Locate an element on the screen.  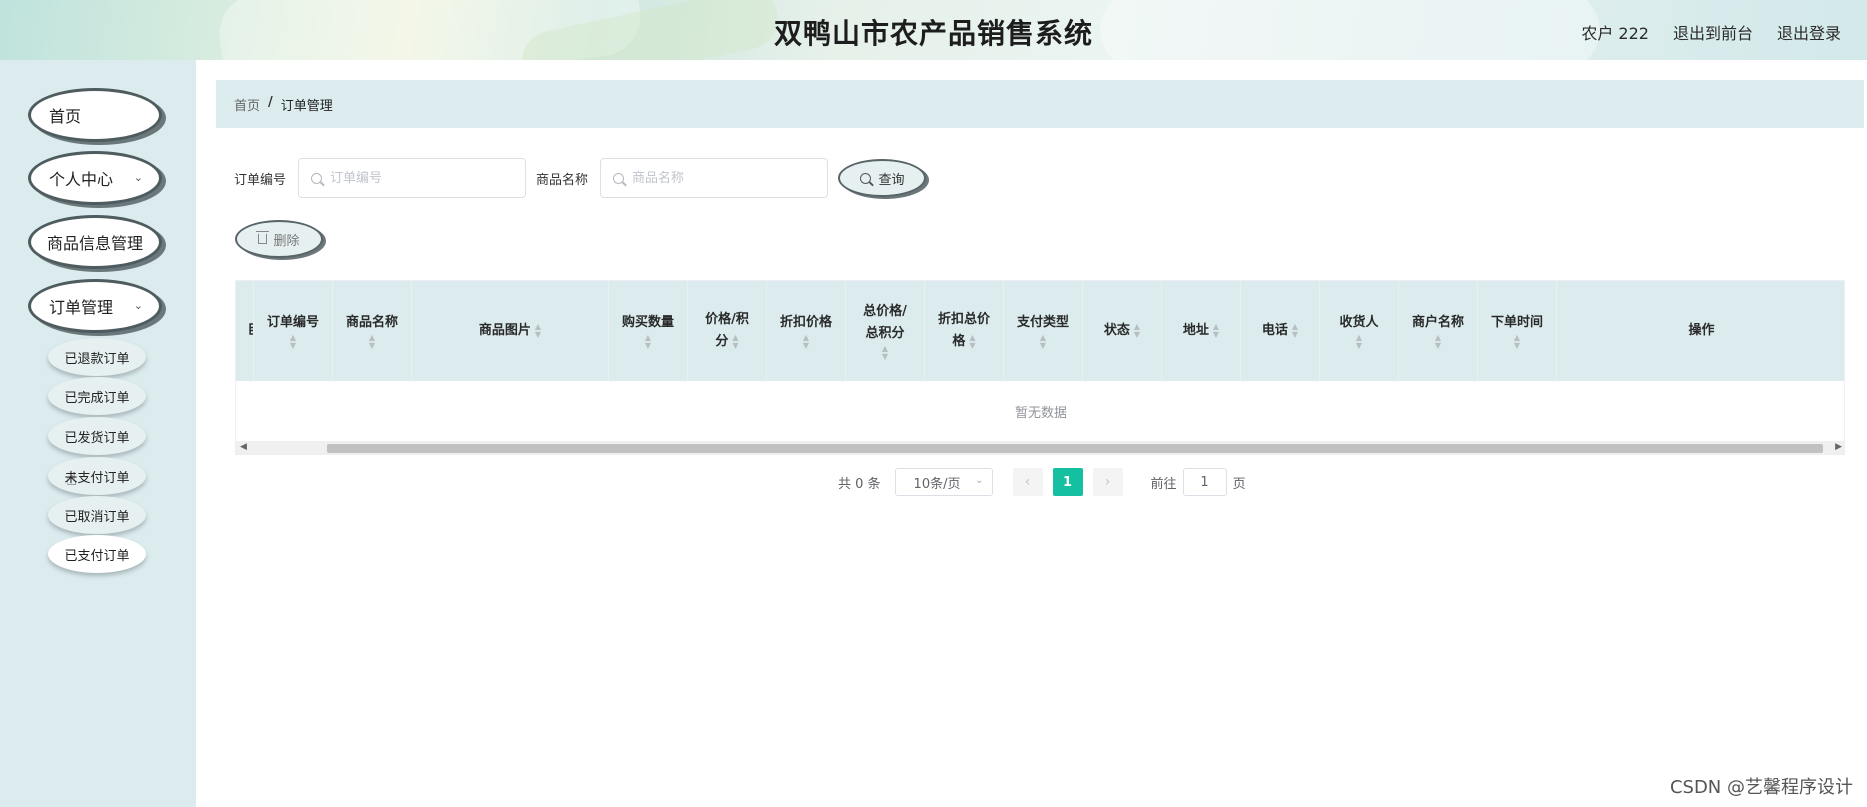
query-button-label: 查询 is located at coordinates (891, 180).